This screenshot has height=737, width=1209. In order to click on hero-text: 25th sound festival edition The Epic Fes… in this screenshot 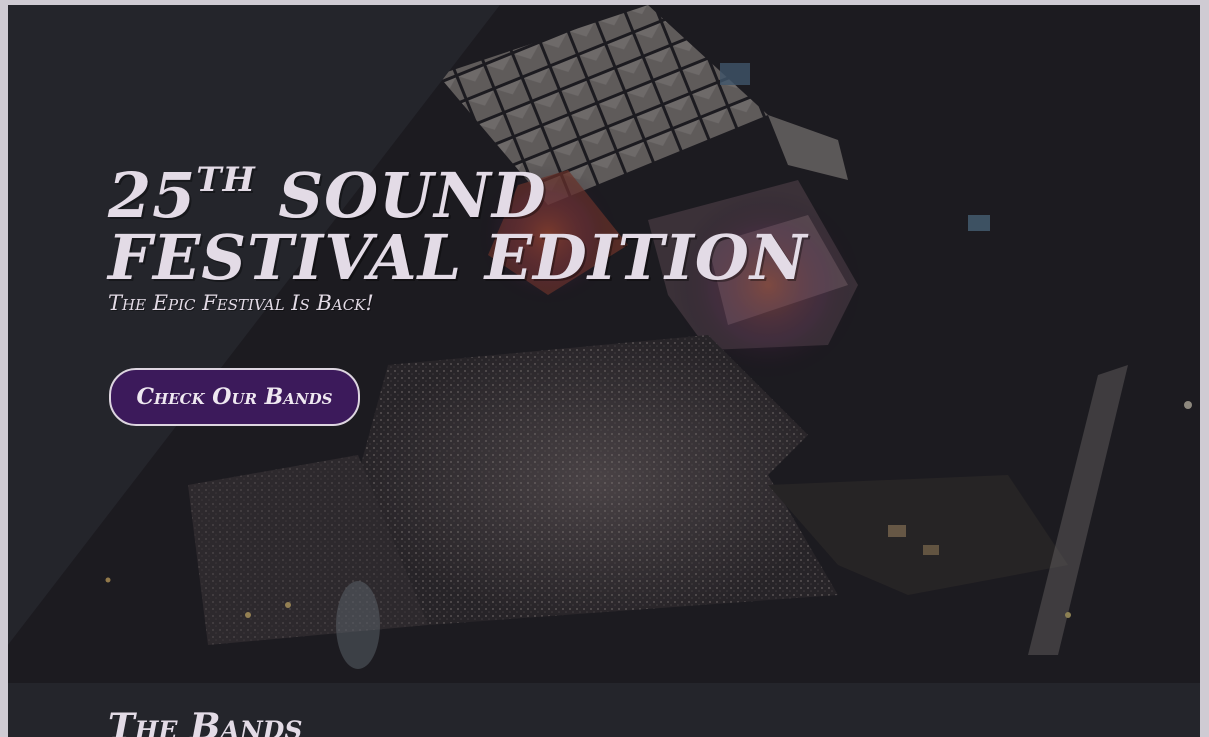, I will do `click(458, 239)`.